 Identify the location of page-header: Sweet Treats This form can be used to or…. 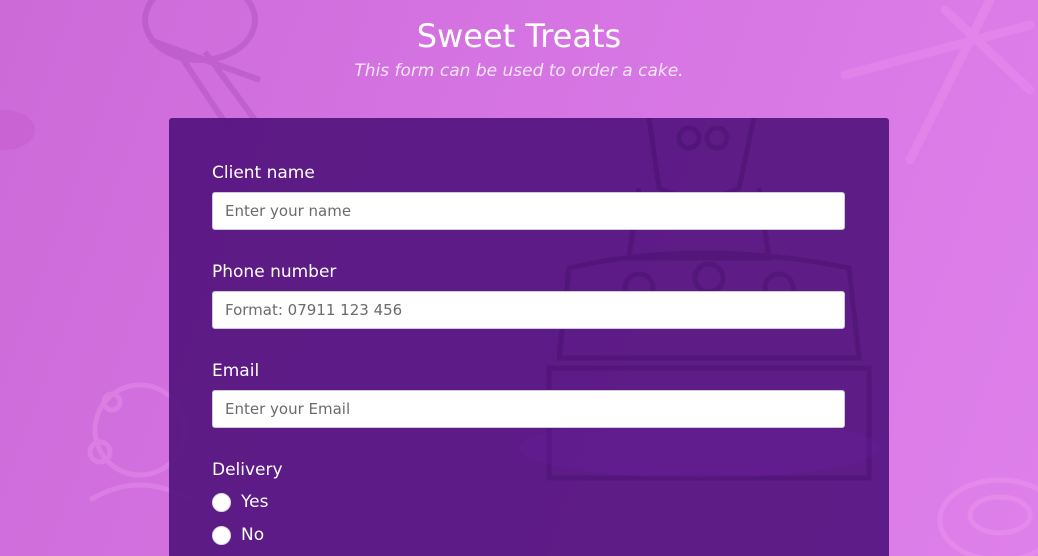
(519, 41).